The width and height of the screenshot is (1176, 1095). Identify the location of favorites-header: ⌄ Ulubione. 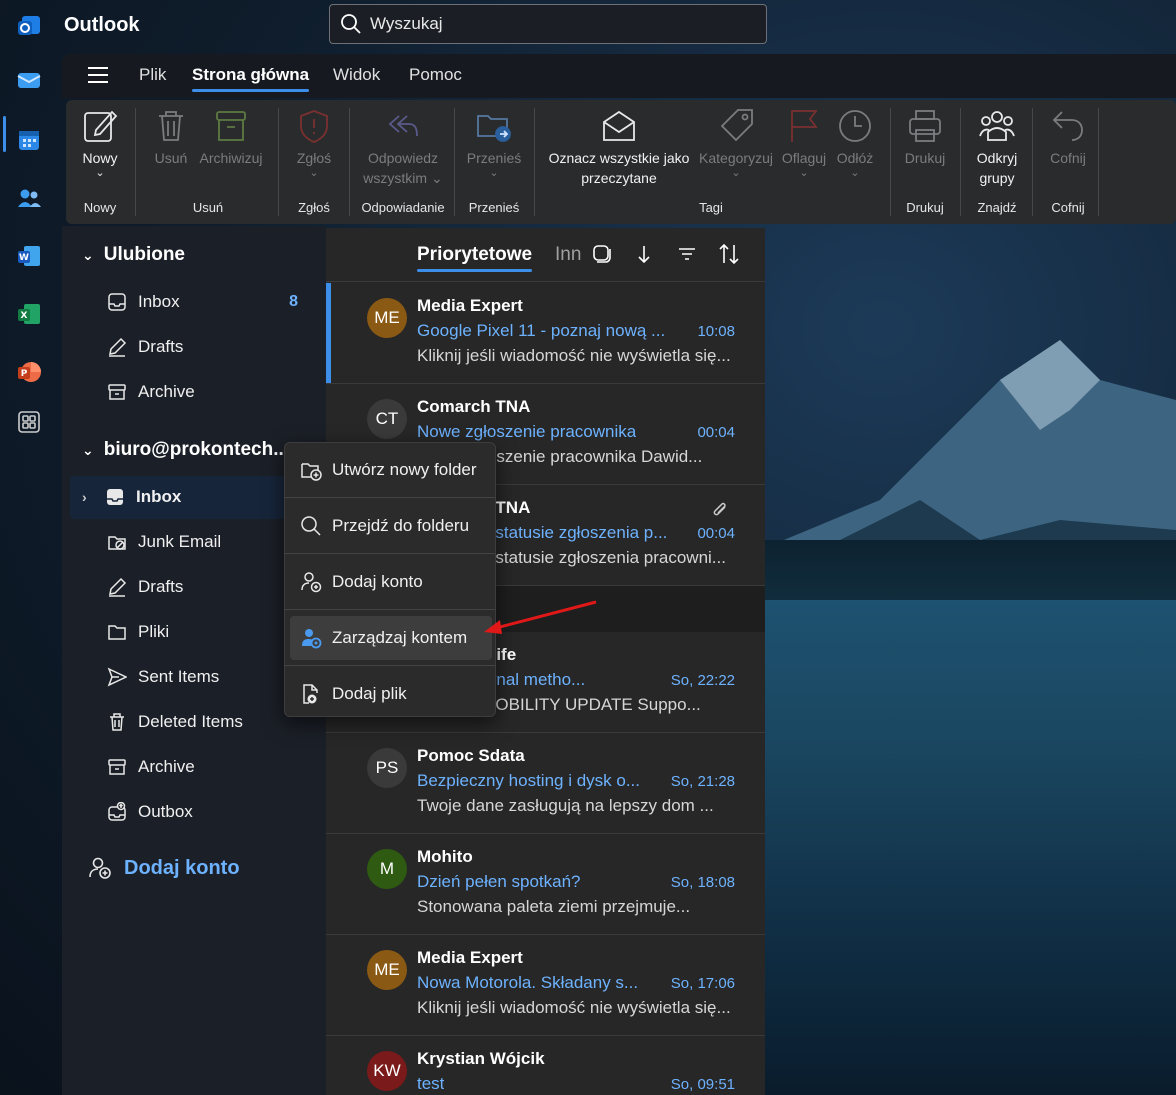
(133, 255).